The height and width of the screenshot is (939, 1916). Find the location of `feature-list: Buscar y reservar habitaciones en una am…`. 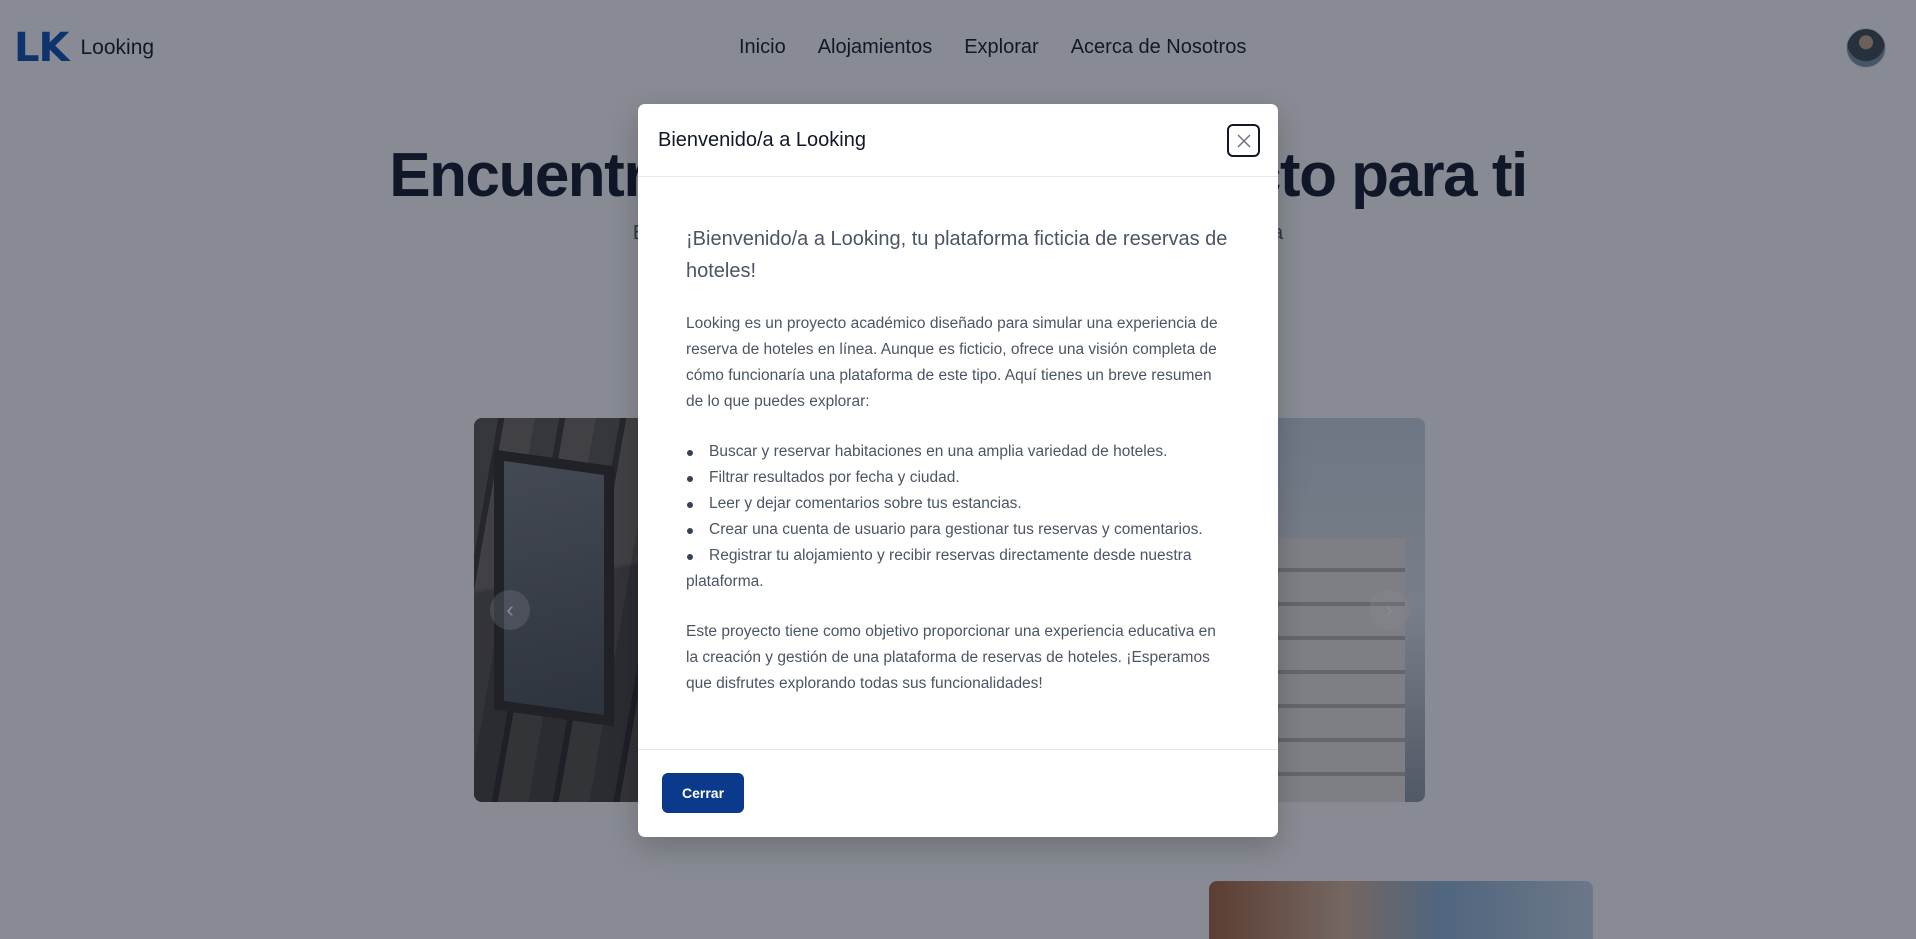

feature-list: Buscar y reservar habitaciones en una am… is located at coordinates (958, 517).